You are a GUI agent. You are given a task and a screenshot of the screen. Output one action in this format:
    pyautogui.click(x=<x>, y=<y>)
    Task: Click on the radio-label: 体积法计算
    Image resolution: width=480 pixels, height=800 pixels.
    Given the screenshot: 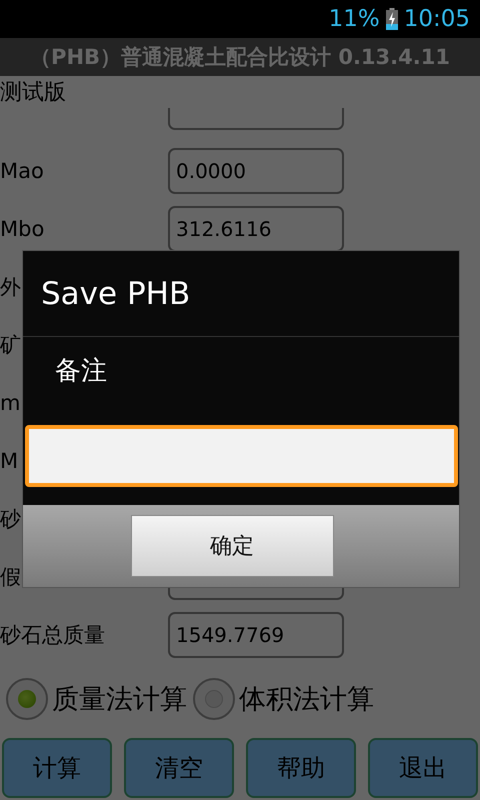 What is the action you would take?
    pyautogui.click(x=306, y=700)
    